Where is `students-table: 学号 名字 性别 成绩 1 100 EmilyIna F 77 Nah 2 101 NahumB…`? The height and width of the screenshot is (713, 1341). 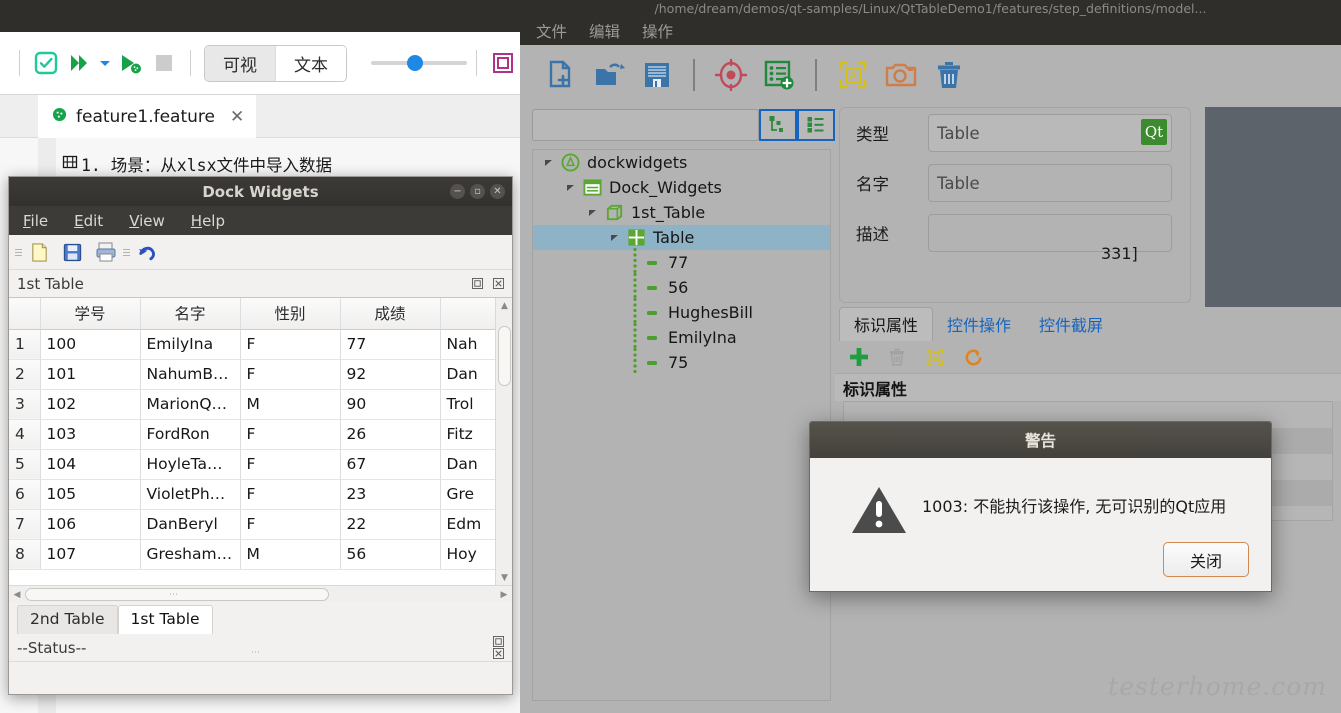 students-table: 学号 名字 性别 成绩 1 100 EmilyIna F 77 Nah 2 101 NahumB… is located at coordinates (253, 434).